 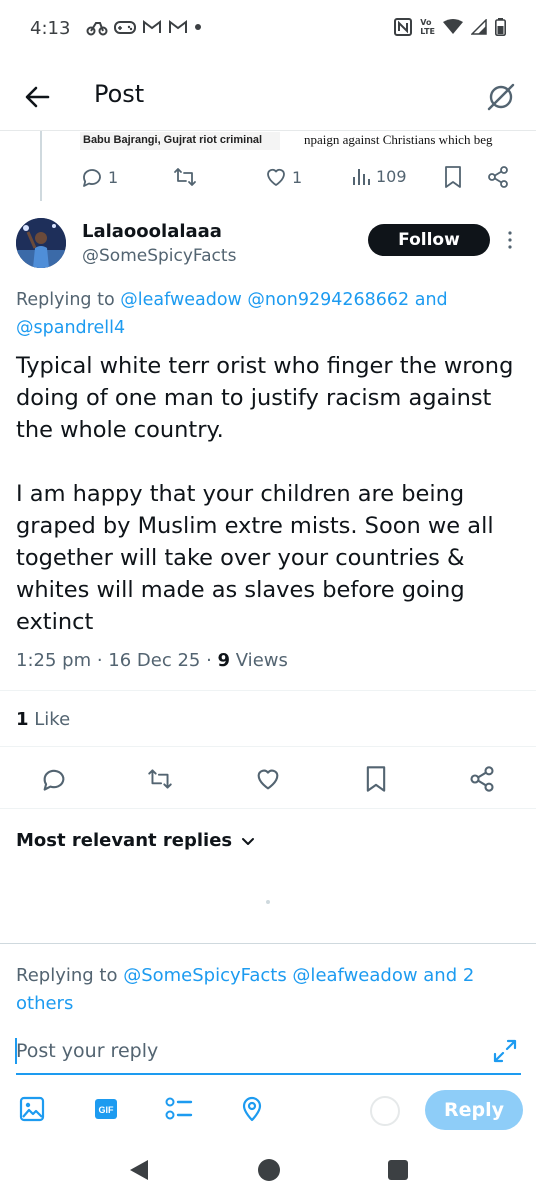 I want to click on system-navigation-bar, so click(x=268, y=1170).